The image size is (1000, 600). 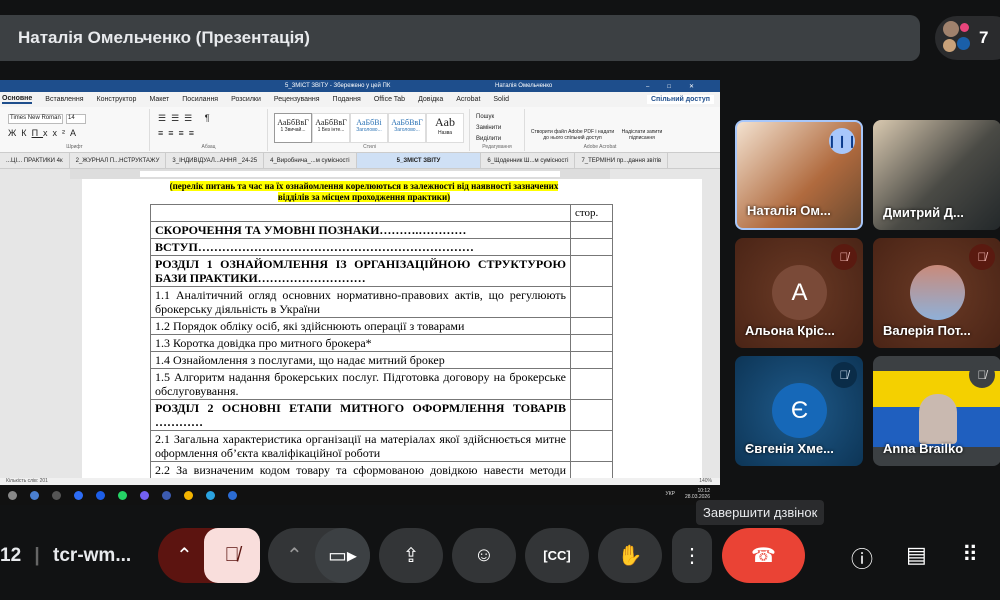 What do you see at coordinates (692, 555) in the screenshot?
I see `more-options-button: ⋮` at bounding box center [692, 555].